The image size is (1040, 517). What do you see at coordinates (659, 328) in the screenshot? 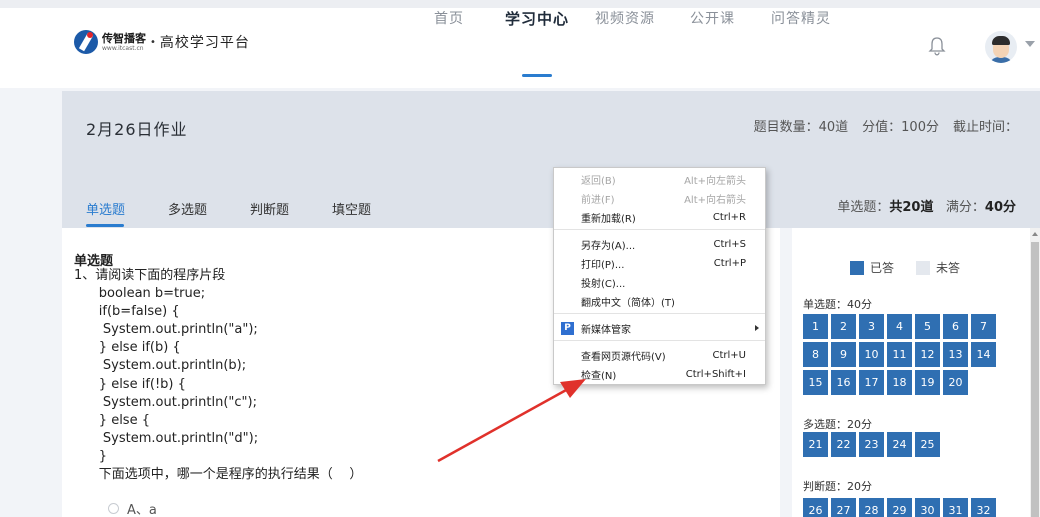
I see `context-menu-item: P 新媒体管家` at bounding box center [659, 328].